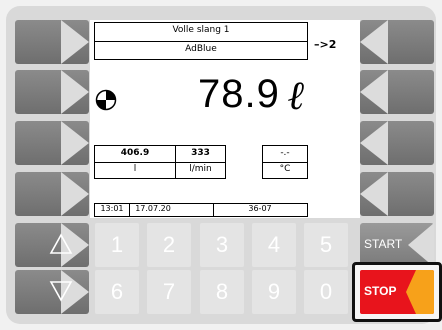 This screenshot has height=330, width=442. I want to click on table-row-divider, so click(160, 162).